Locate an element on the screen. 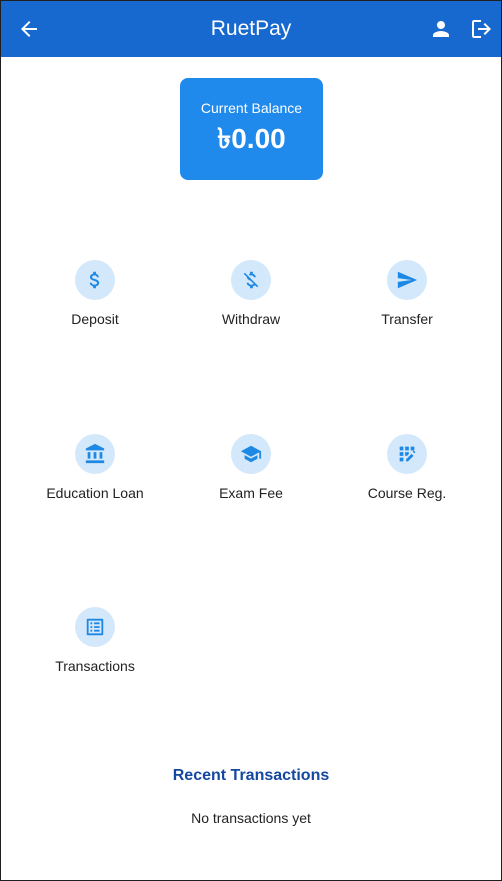 Image resolution: width=502 pixels, height=881 pixels. graduation-cap-icon is located at coordinates (251, 454).